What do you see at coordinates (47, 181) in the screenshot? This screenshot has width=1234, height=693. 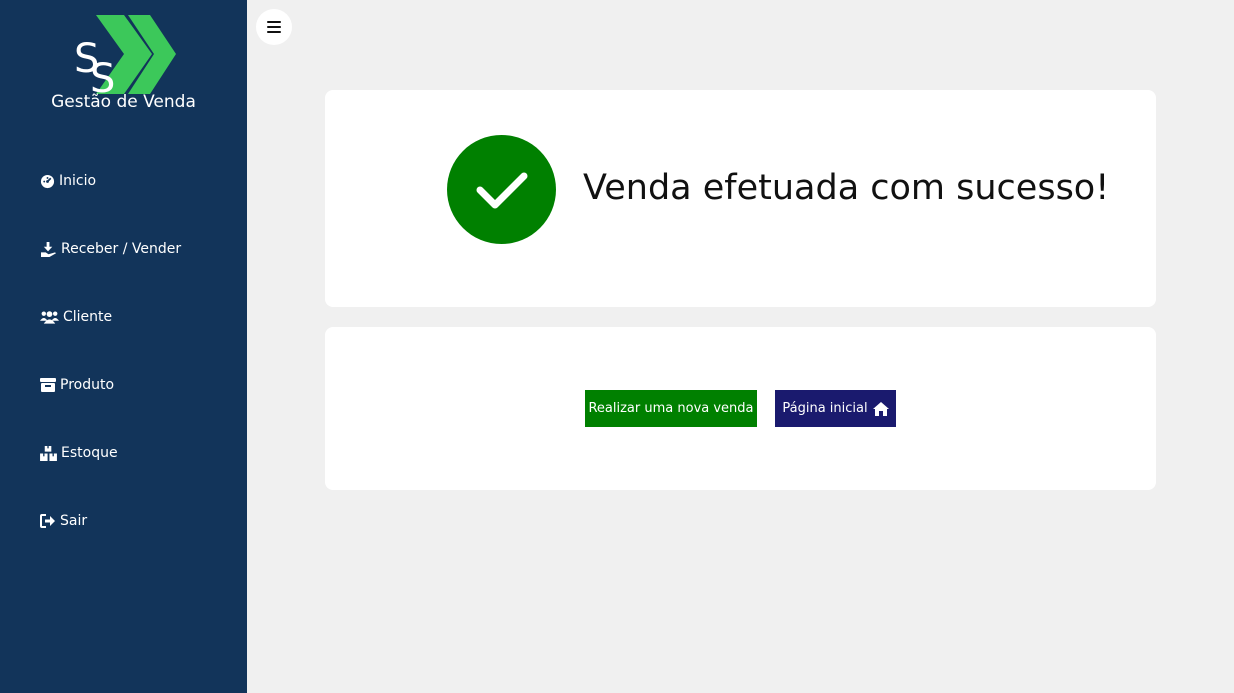 I see `dashboard-icon` at bounding box center [47, 181].